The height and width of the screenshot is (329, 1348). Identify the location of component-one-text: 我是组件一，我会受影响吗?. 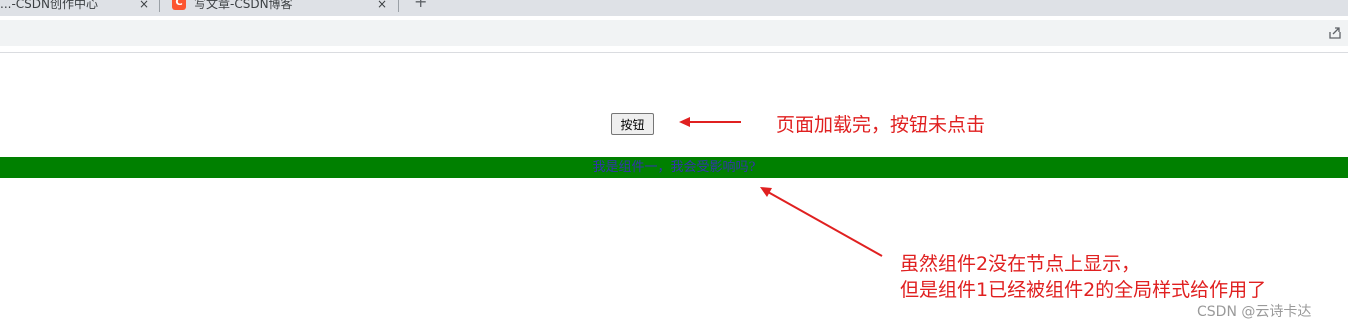
(674, 167).